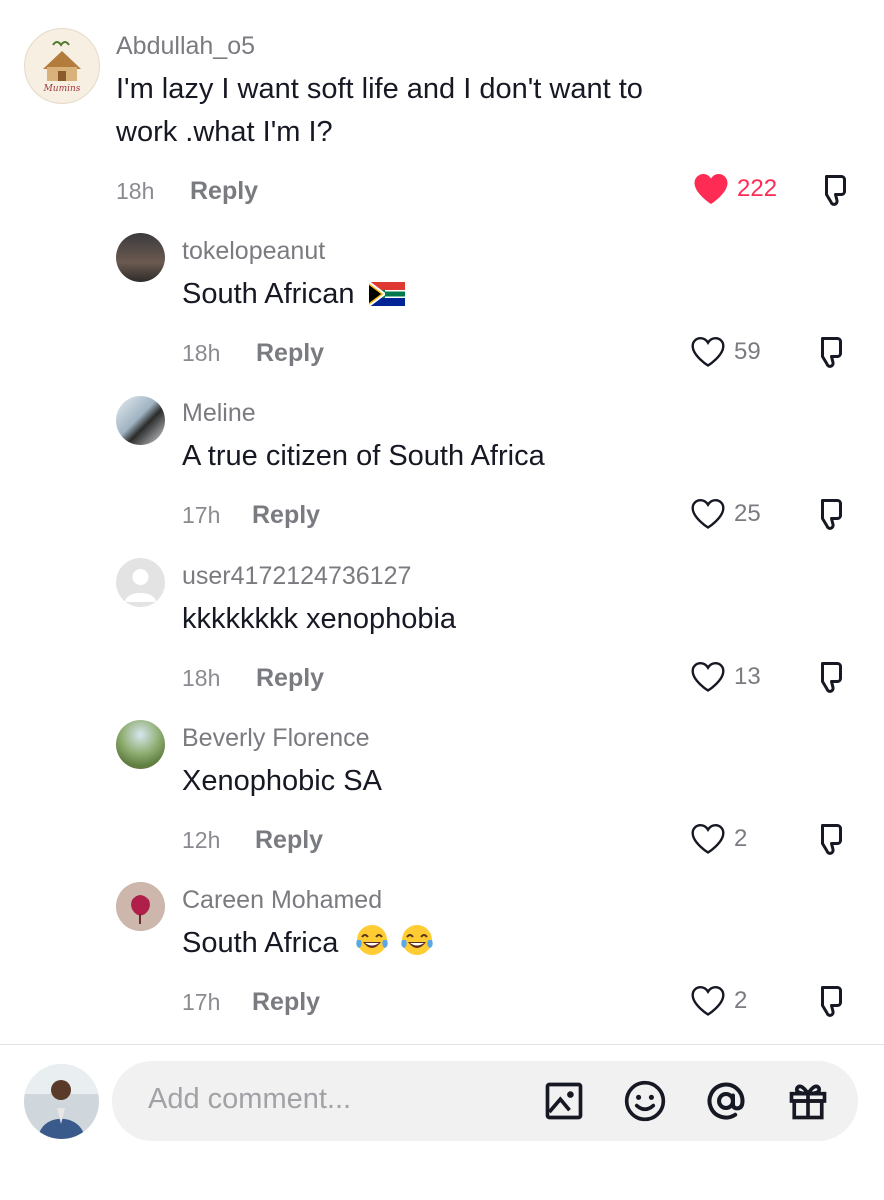  What do you see at coordinates (564, 1101) in the screenshot?
I see `image-icon` at bounding box center [564, 1101].